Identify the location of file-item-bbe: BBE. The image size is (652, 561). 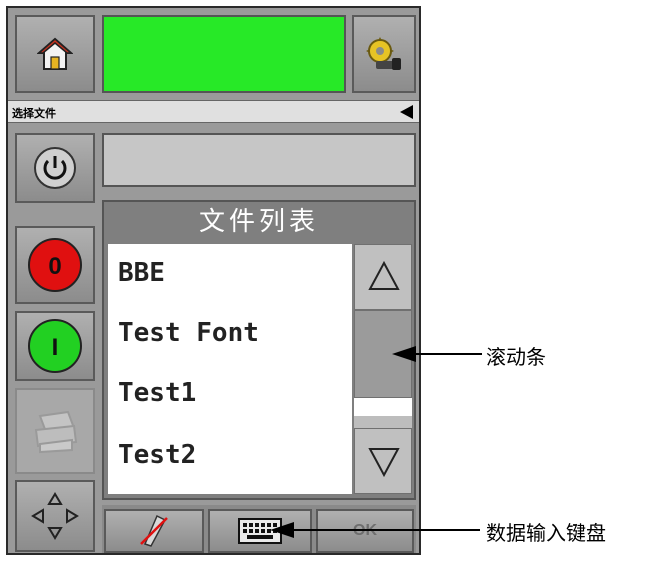
(141, 273).